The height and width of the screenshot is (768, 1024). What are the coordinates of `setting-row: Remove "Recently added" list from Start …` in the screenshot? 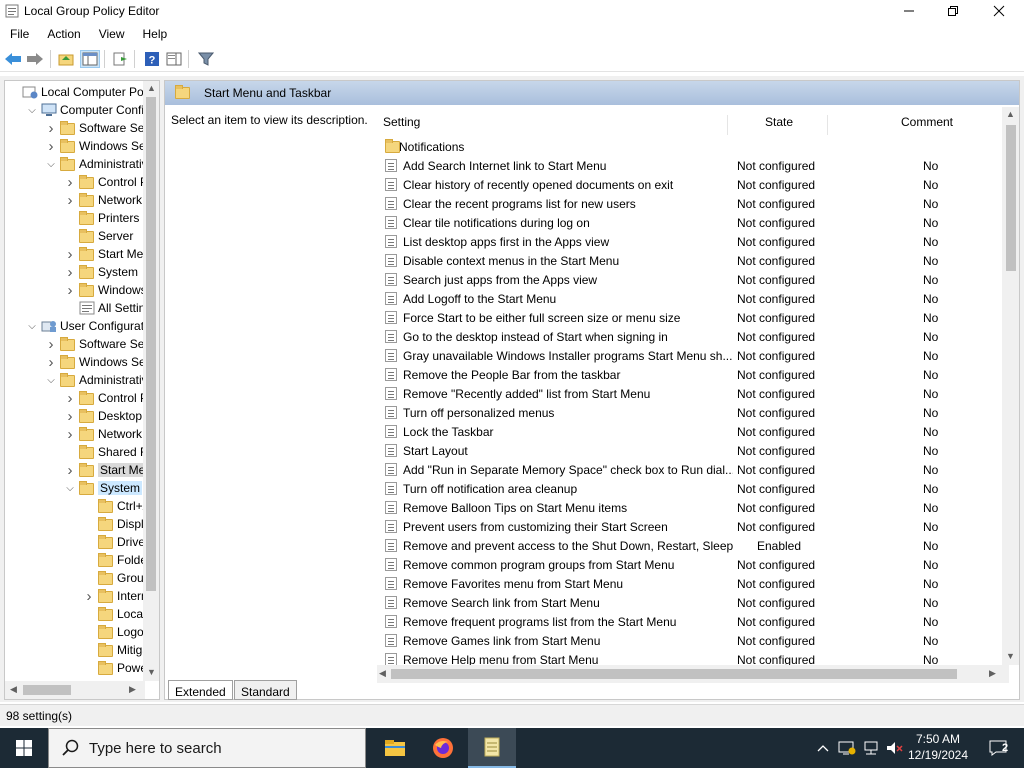 It's located at (685, 393).